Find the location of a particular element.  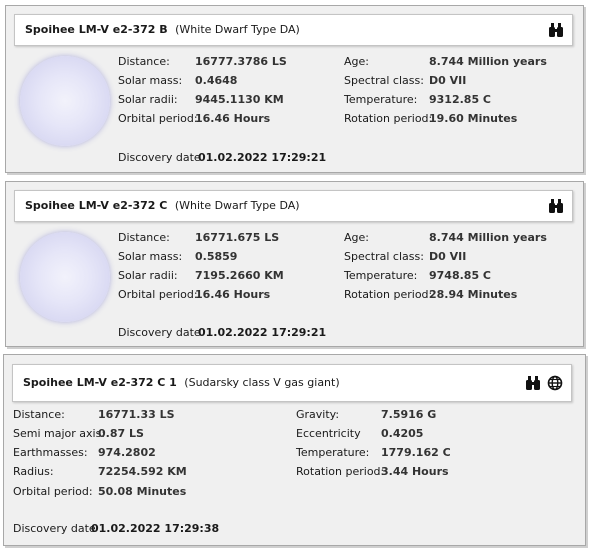

solar-radii-value: 9445.1130 KM is located at coordinates (239, 99).